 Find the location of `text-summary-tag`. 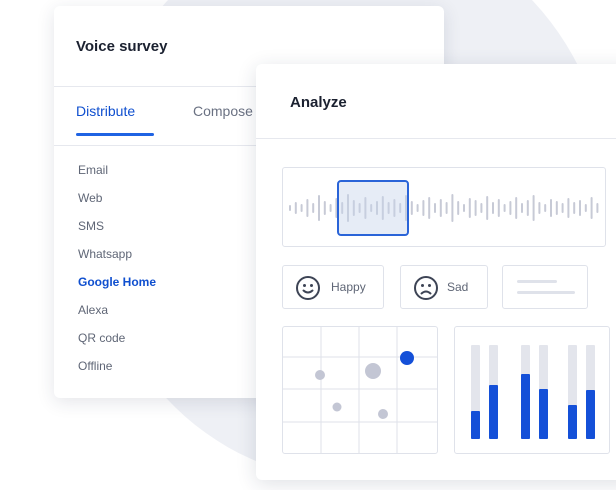

text-summary-tag is located at coordinates (545, 287).